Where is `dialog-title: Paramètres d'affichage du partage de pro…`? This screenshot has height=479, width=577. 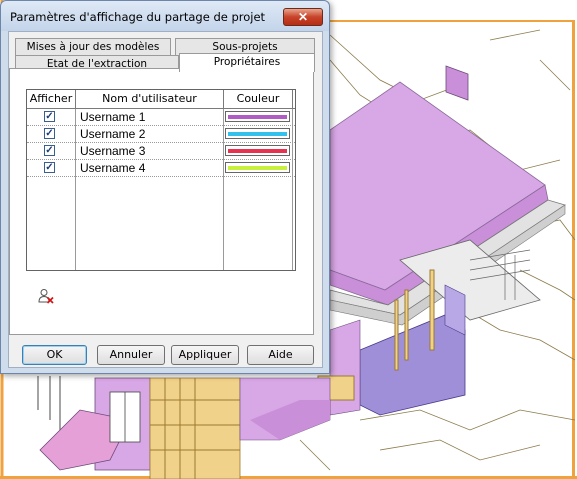
dialog-title: Paramètres d'affichage du partage de pro… is located at coordinates (138, 17).